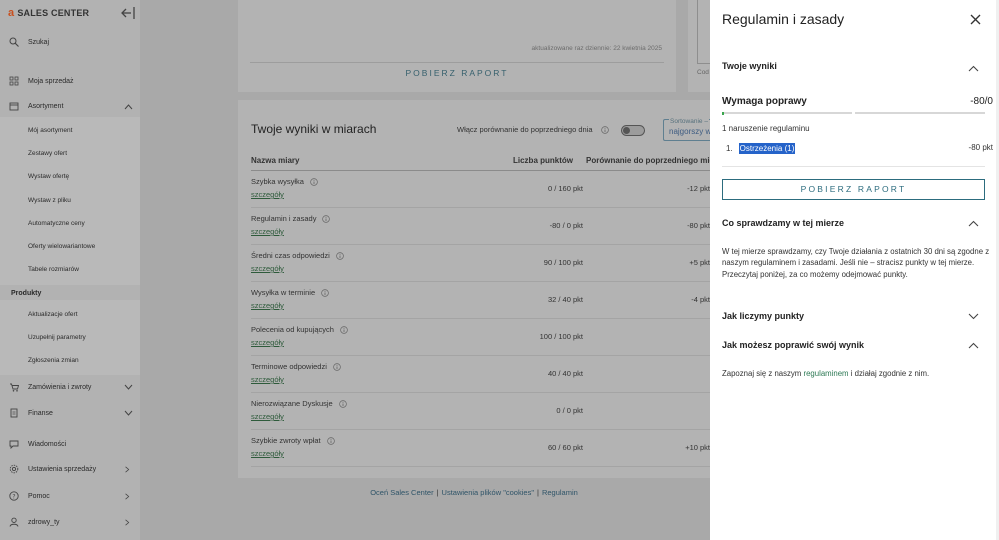 The image size is (999, 540). What do you see at coordinates (633, 130) in the screenshot?
I see `compare-toggle` at bounding box center [633, 130].